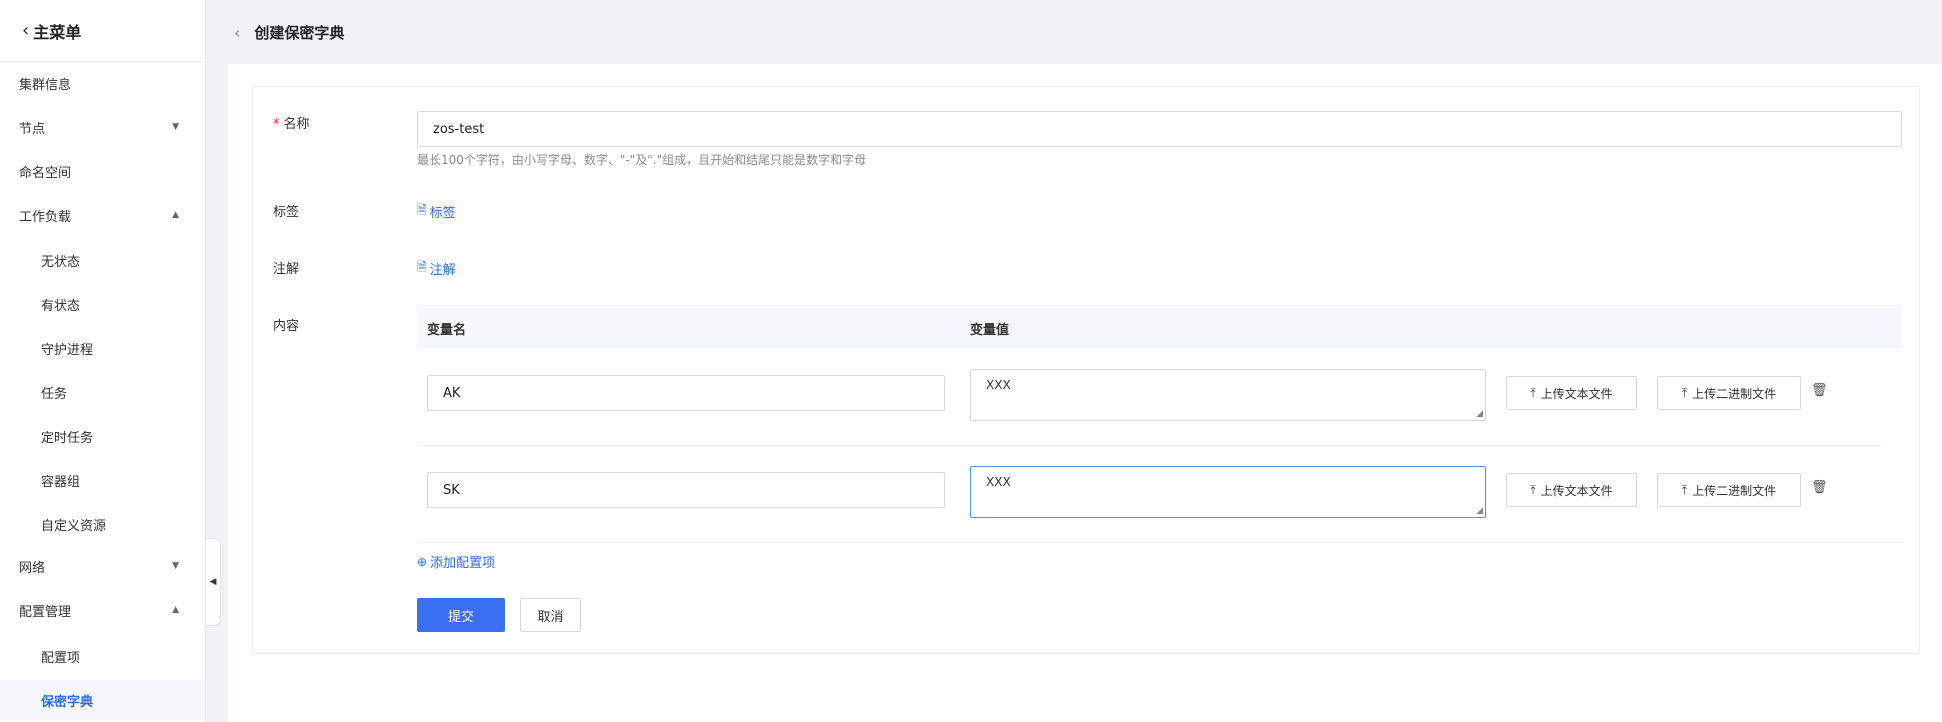 Image resolution: width=1942 pixels, height=722 pixels. Describe the element at coordinates (26, 30) in the screenshot. I see `chevron-left-icon: ‹` at that location.